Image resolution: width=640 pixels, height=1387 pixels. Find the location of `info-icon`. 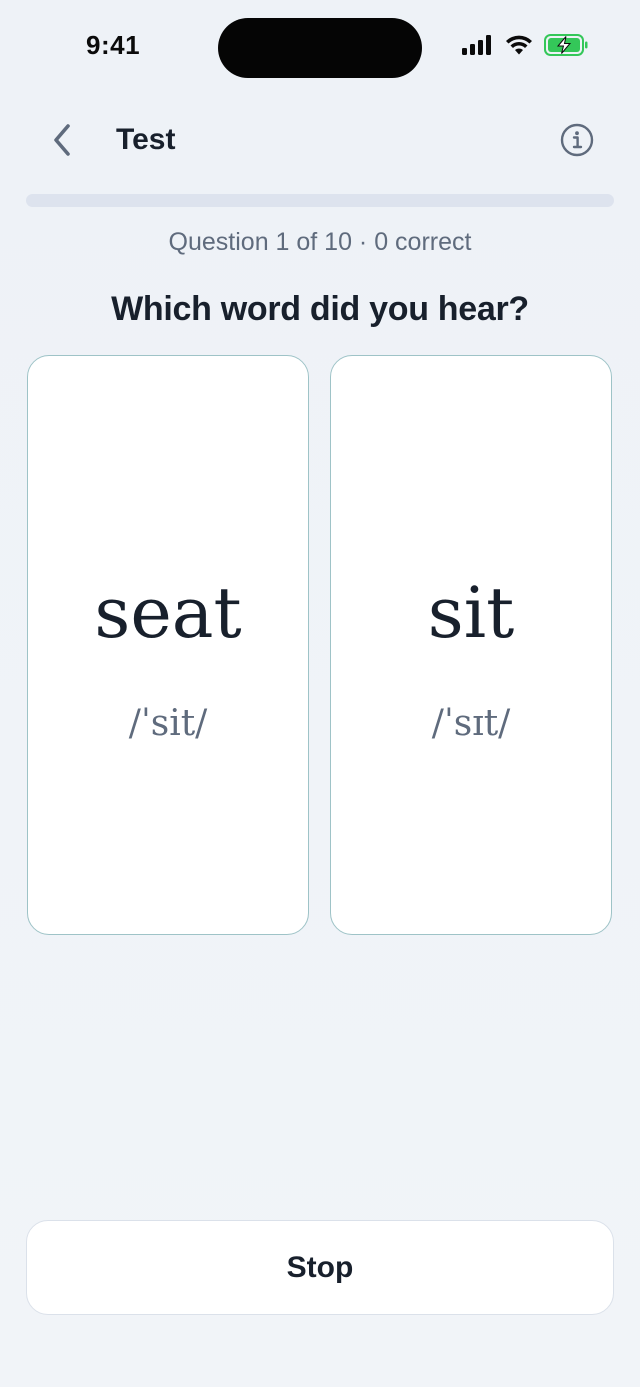

info-icon is located at coordinates (577, 142).